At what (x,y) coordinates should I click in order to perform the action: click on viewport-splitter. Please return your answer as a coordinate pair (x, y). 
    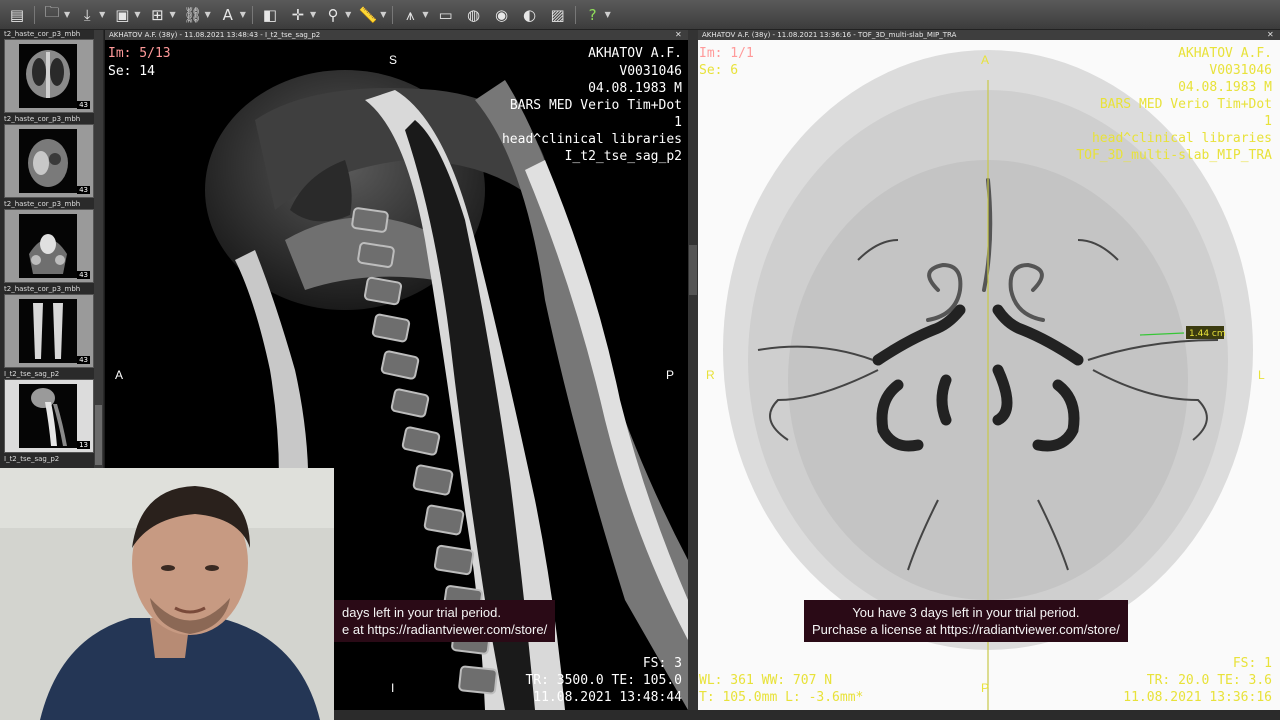
    Looking at the image, I should click on (693, 370).